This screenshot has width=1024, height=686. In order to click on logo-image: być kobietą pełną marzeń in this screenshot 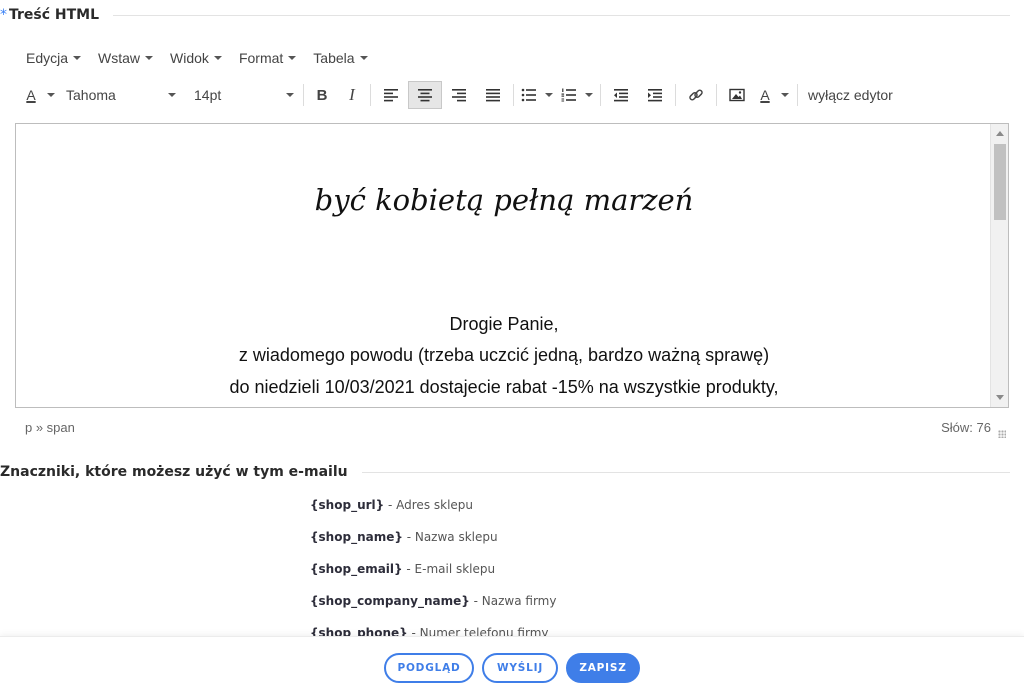, I will do `click(504, 200)`.